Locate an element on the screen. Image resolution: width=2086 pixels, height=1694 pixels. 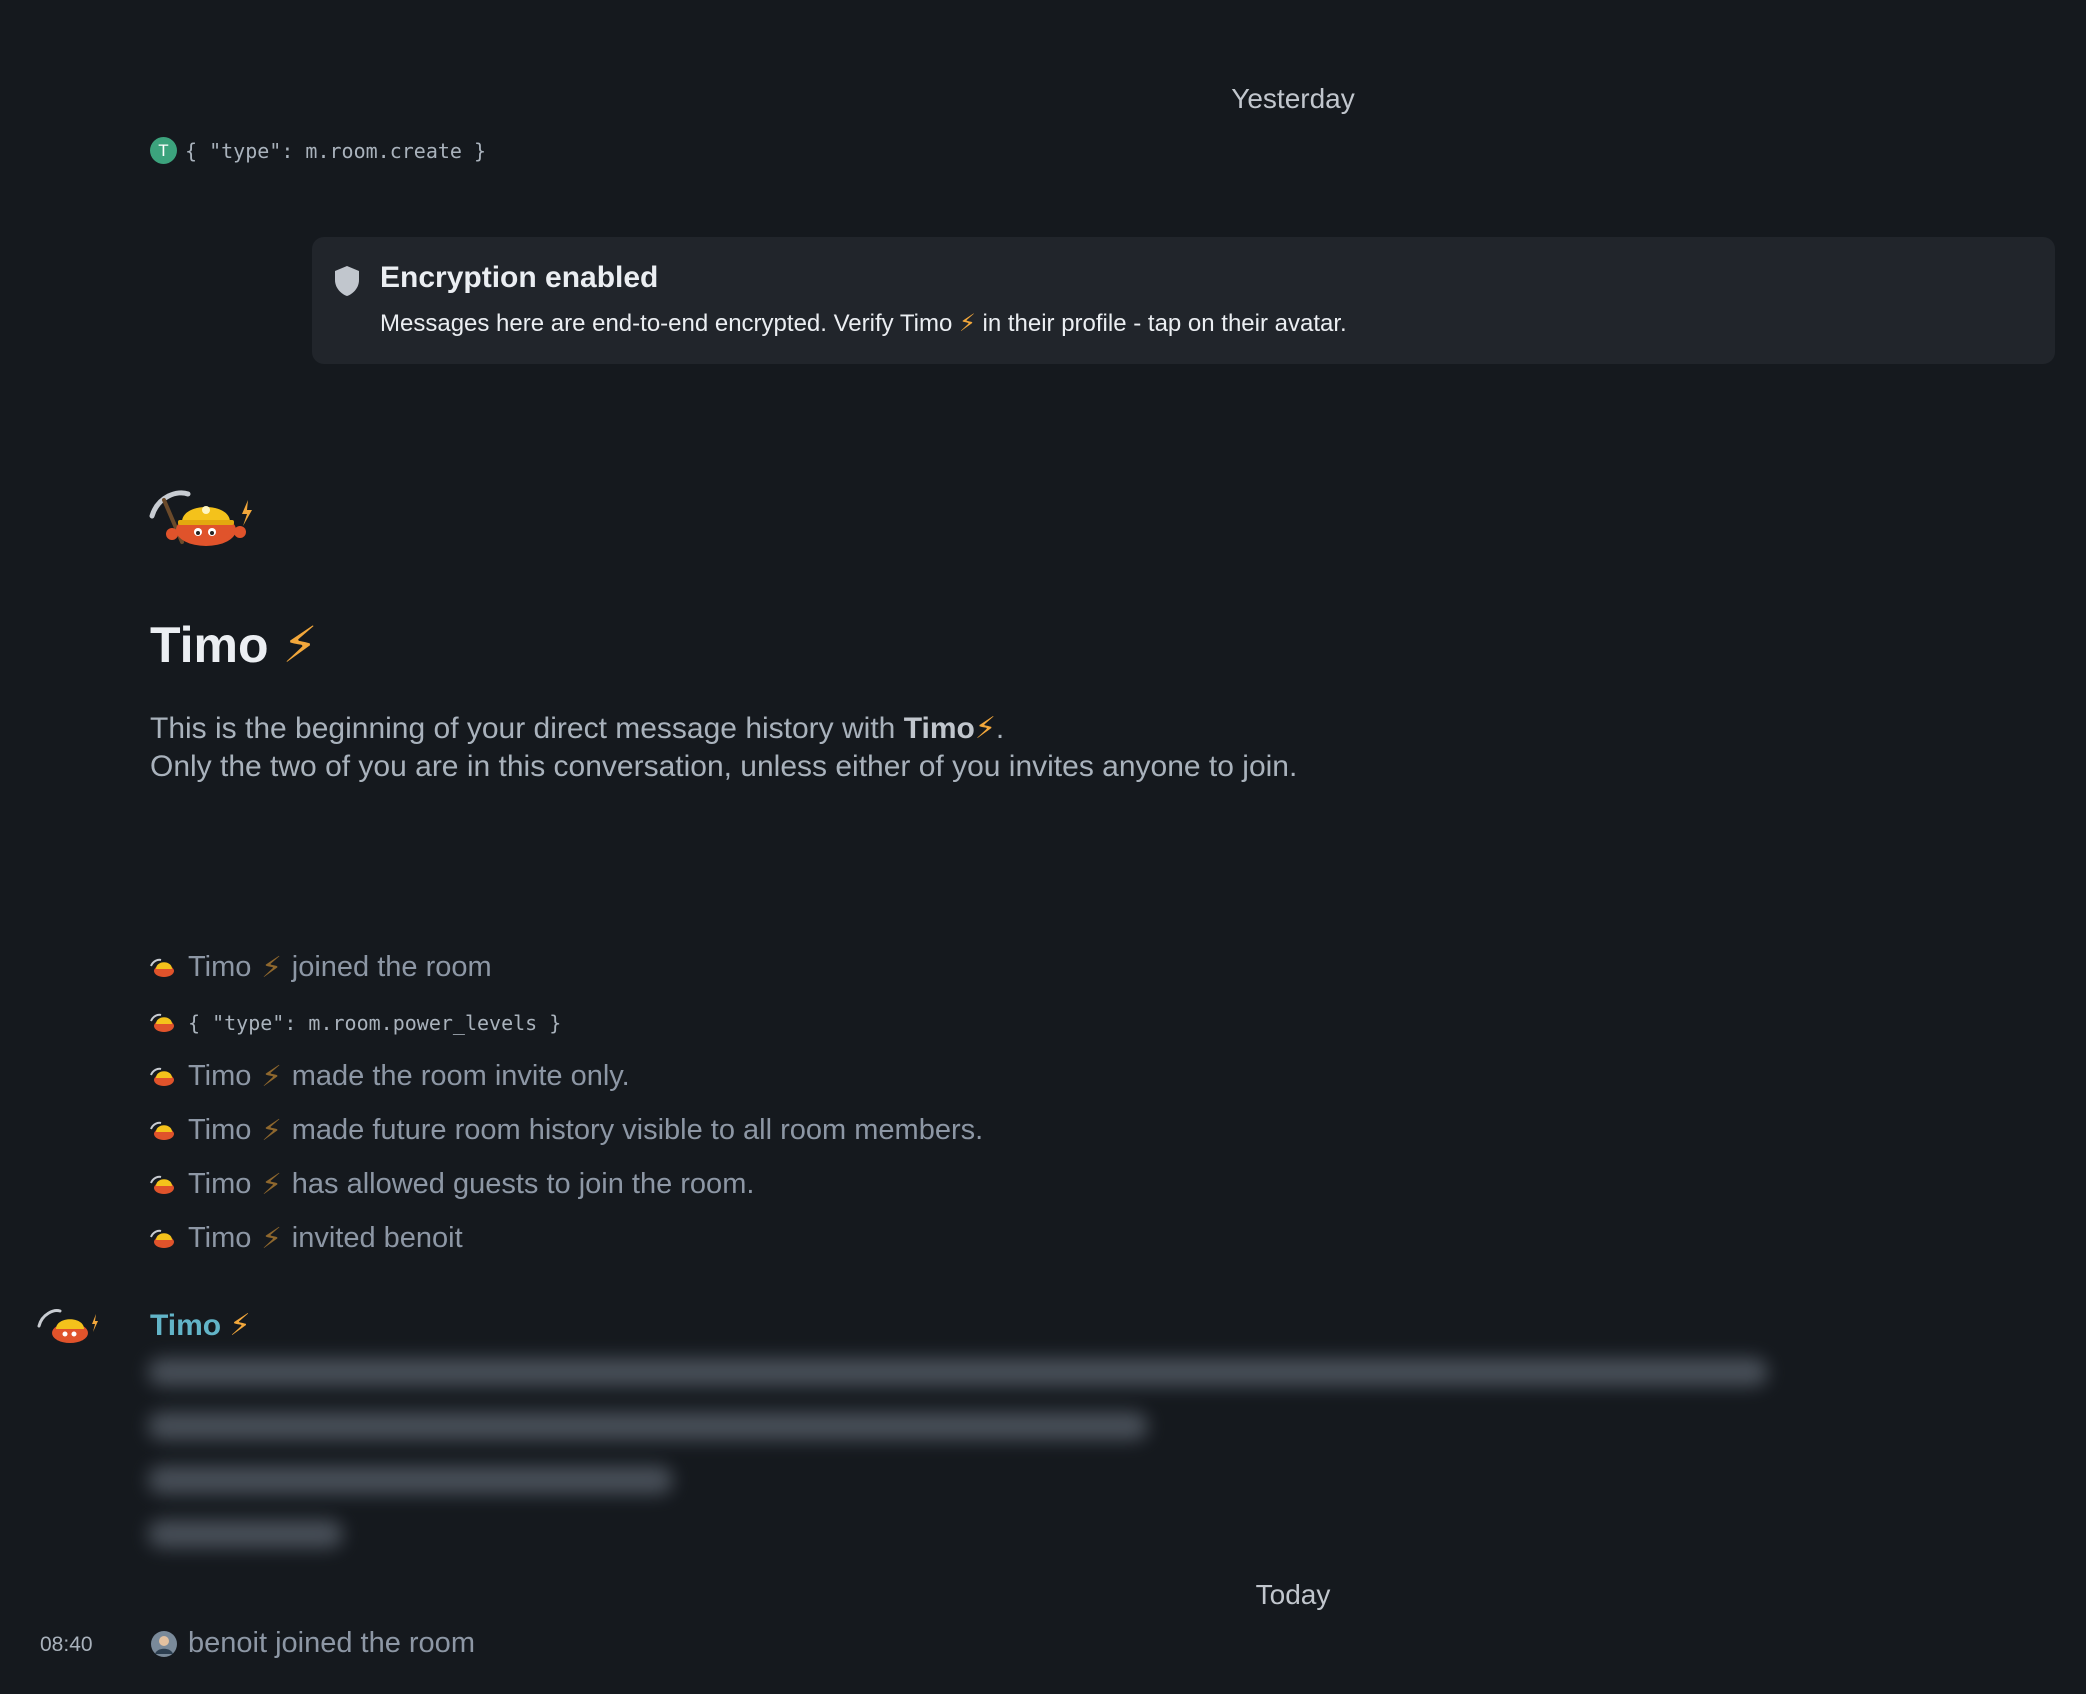
avatar: T is located at coordinates (163, 150).